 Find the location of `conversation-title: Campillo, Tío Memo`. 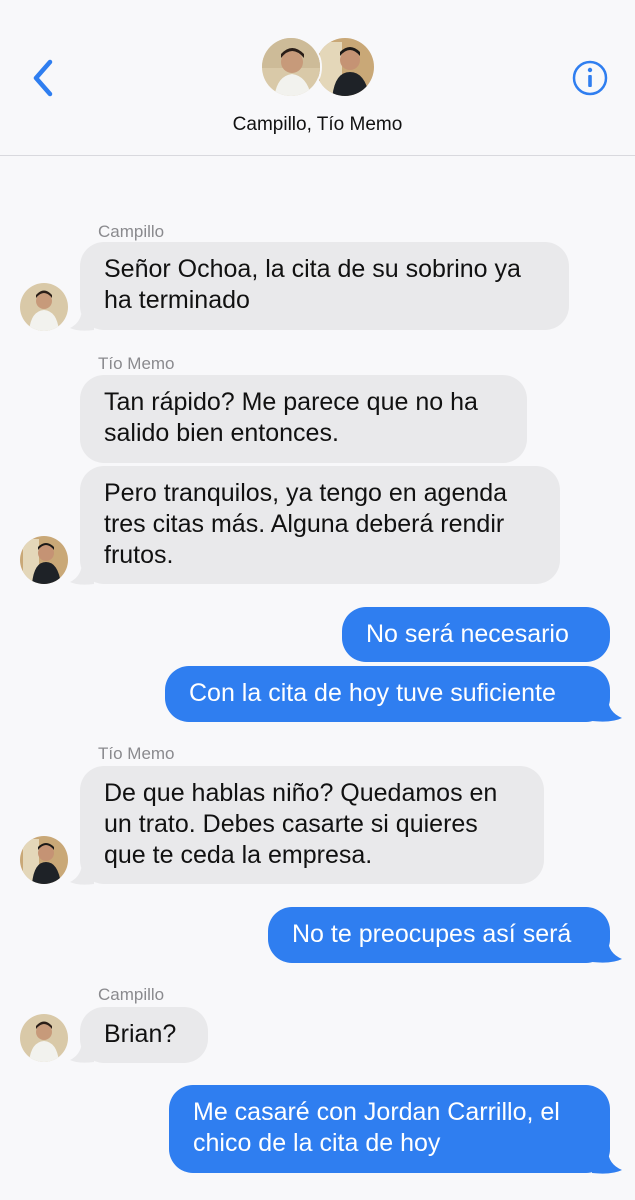

conversation-title: Campillo, Tío Memo is located at coordinates (317, 125).